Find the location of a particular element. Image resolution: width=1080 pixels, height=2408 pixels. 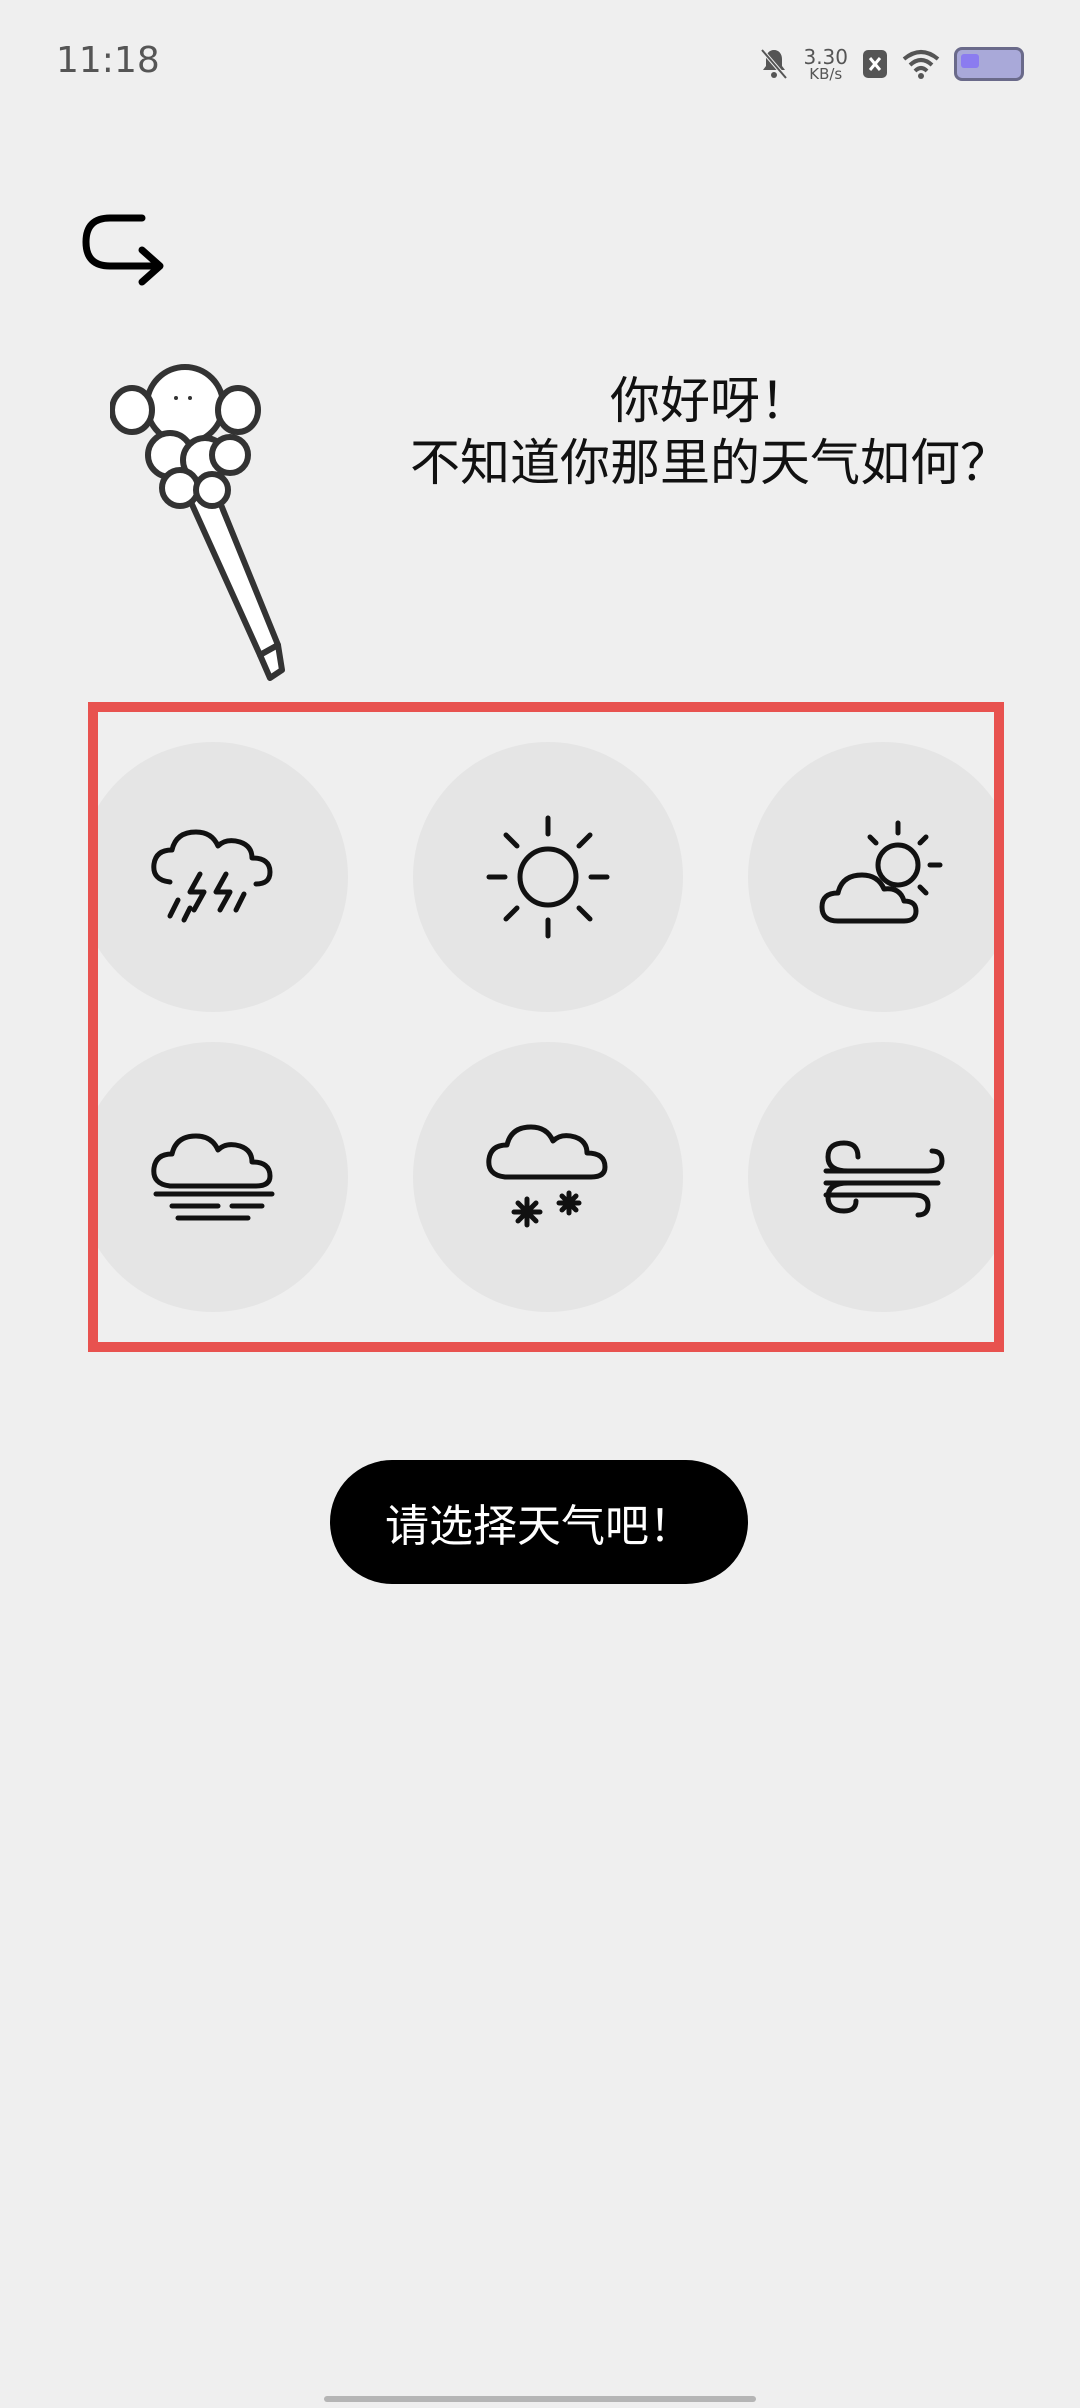

partly-cloudy-icon is located at coordinates (881, 872).